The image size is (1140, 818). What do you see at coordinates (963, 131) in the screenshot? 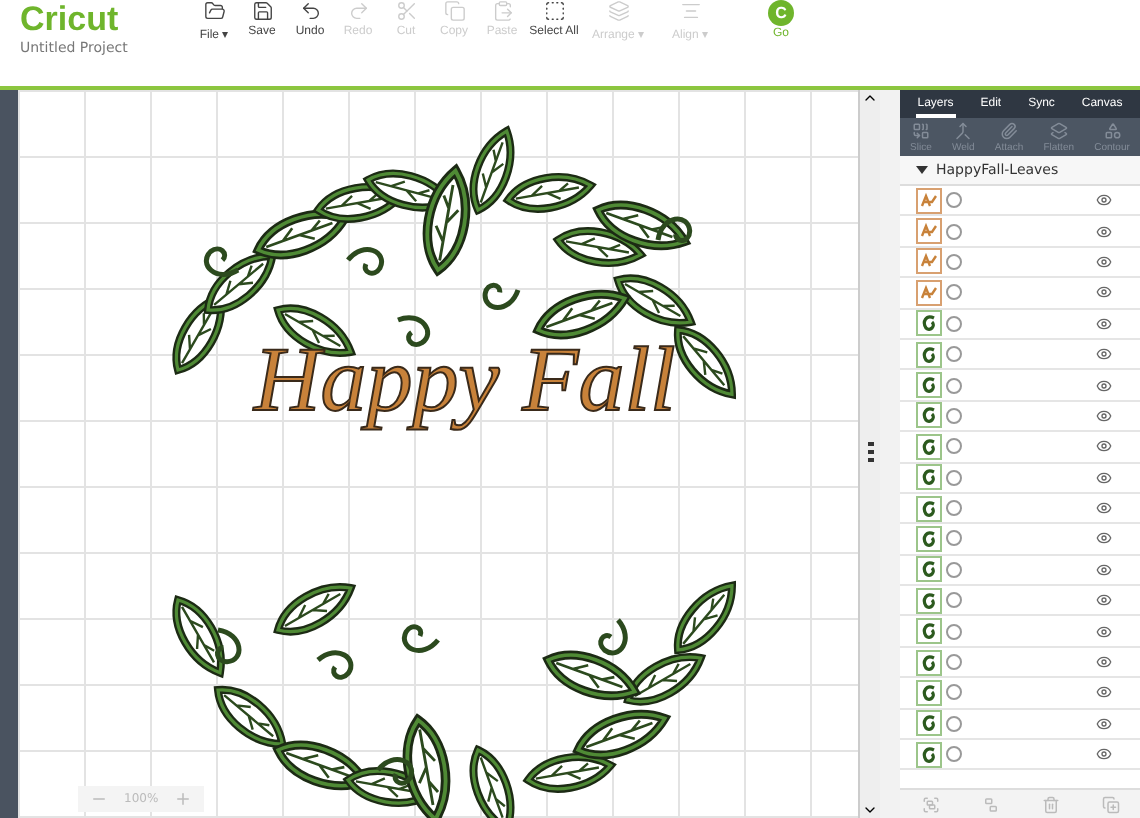
I see `merge-icon` at bounding box center [963, 131].